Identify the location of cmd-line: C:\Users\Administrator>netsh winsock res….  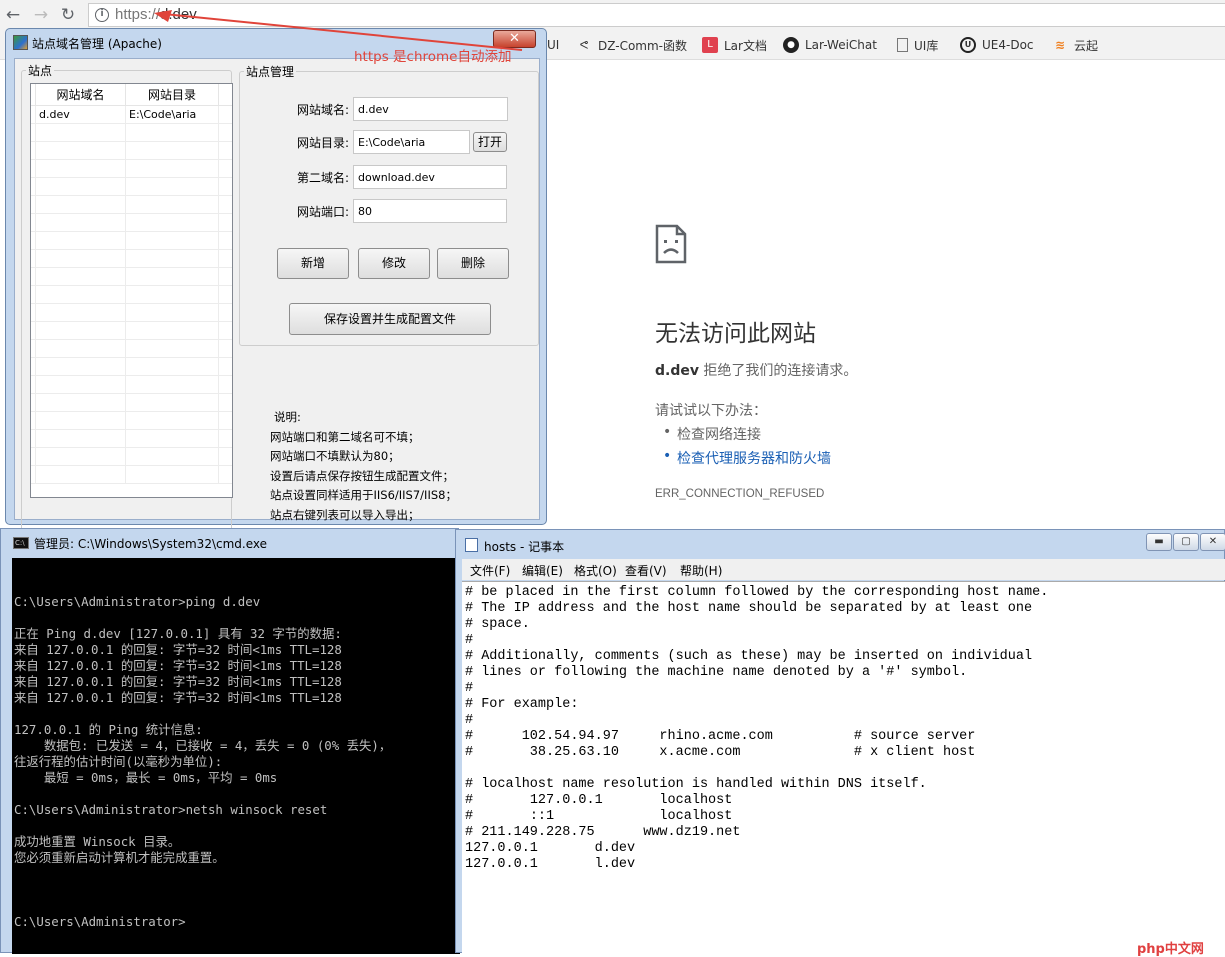
(171, 809).